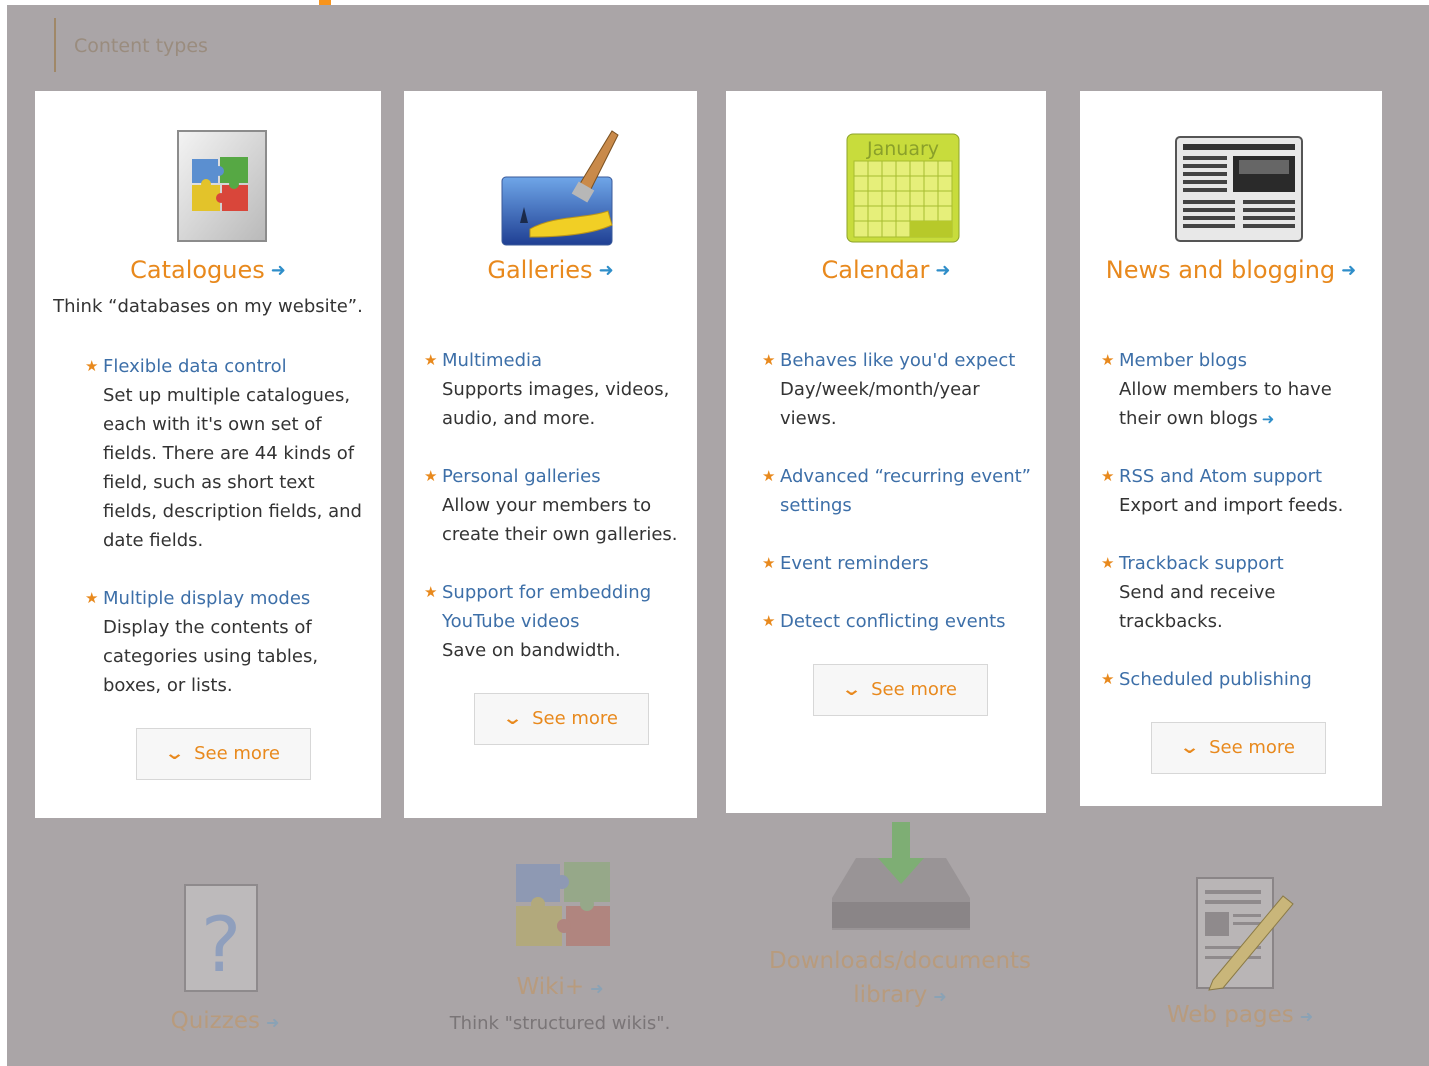  I want to click on wiki-tagline: Think "structured wikis"., so click(560, 1023).